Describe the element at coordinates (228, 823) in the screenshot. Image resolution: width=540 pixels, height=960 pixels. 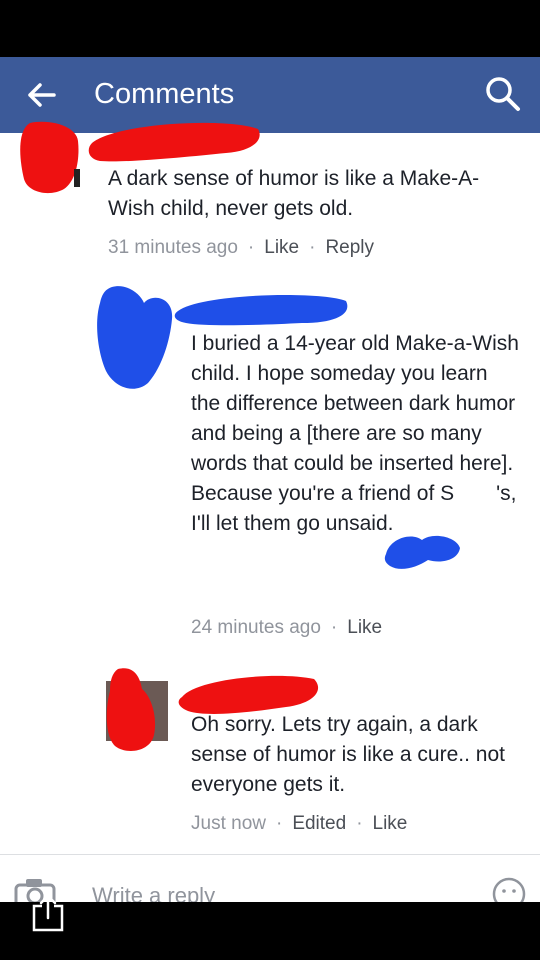
I see `timestamp: Just now` at that location.